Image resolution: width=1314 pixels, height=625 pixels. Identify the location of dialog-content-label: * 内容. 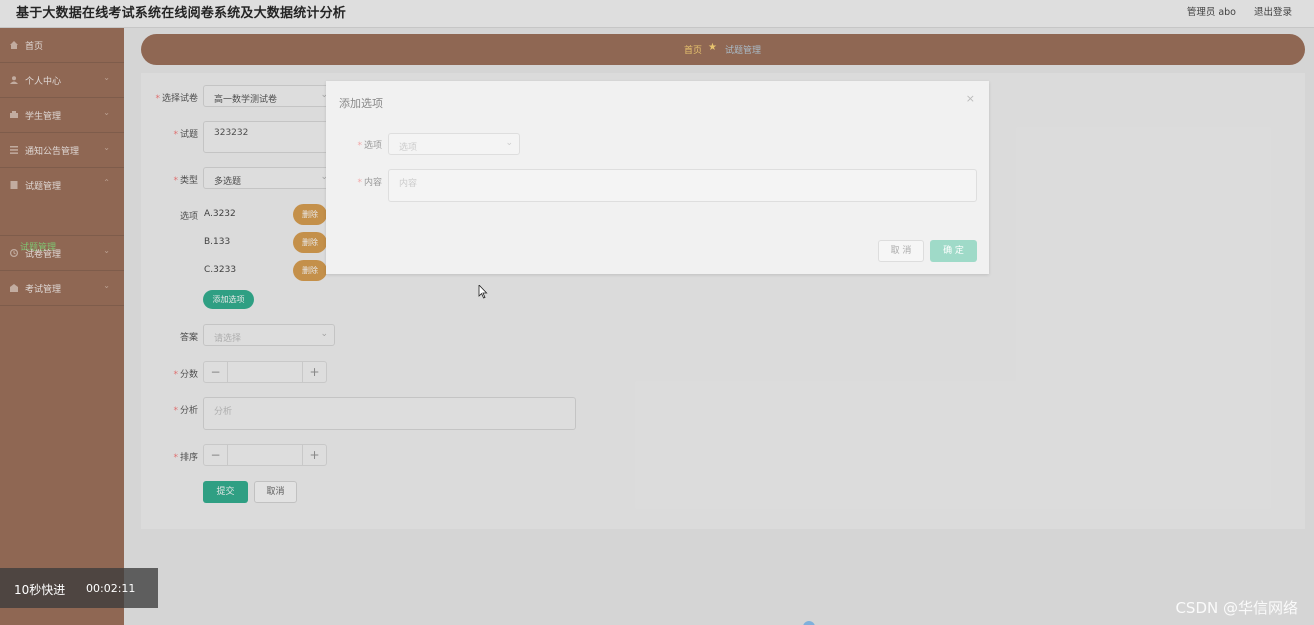
(369, 183).